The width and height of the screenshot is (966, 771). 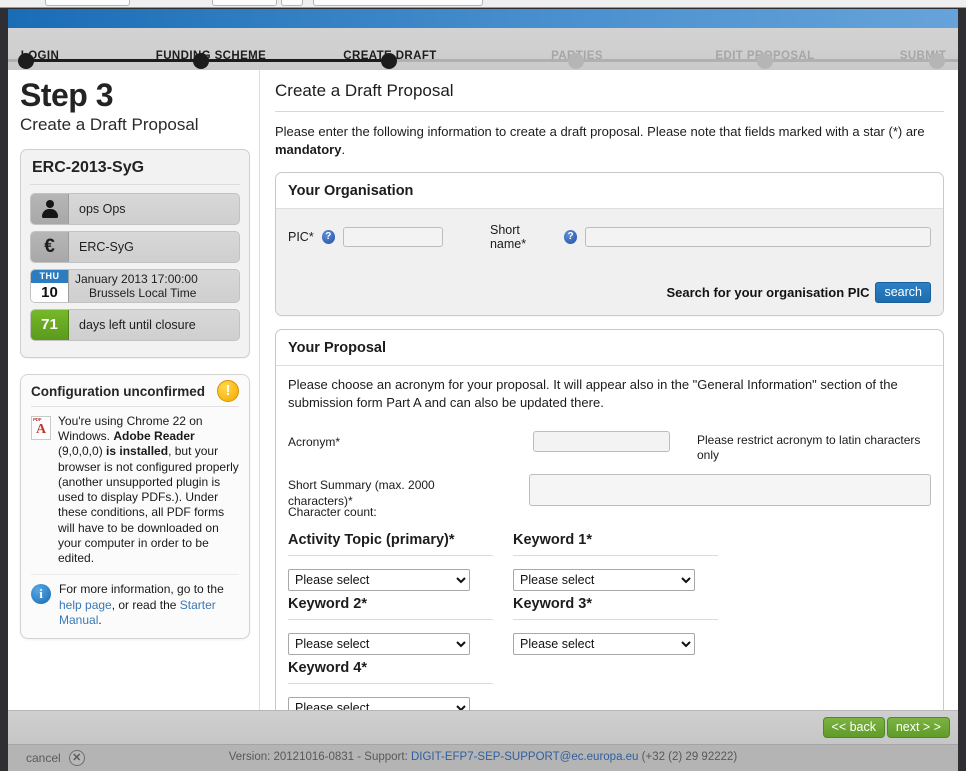 I want to click on browser-address-bar, so click(x=398, y=3).